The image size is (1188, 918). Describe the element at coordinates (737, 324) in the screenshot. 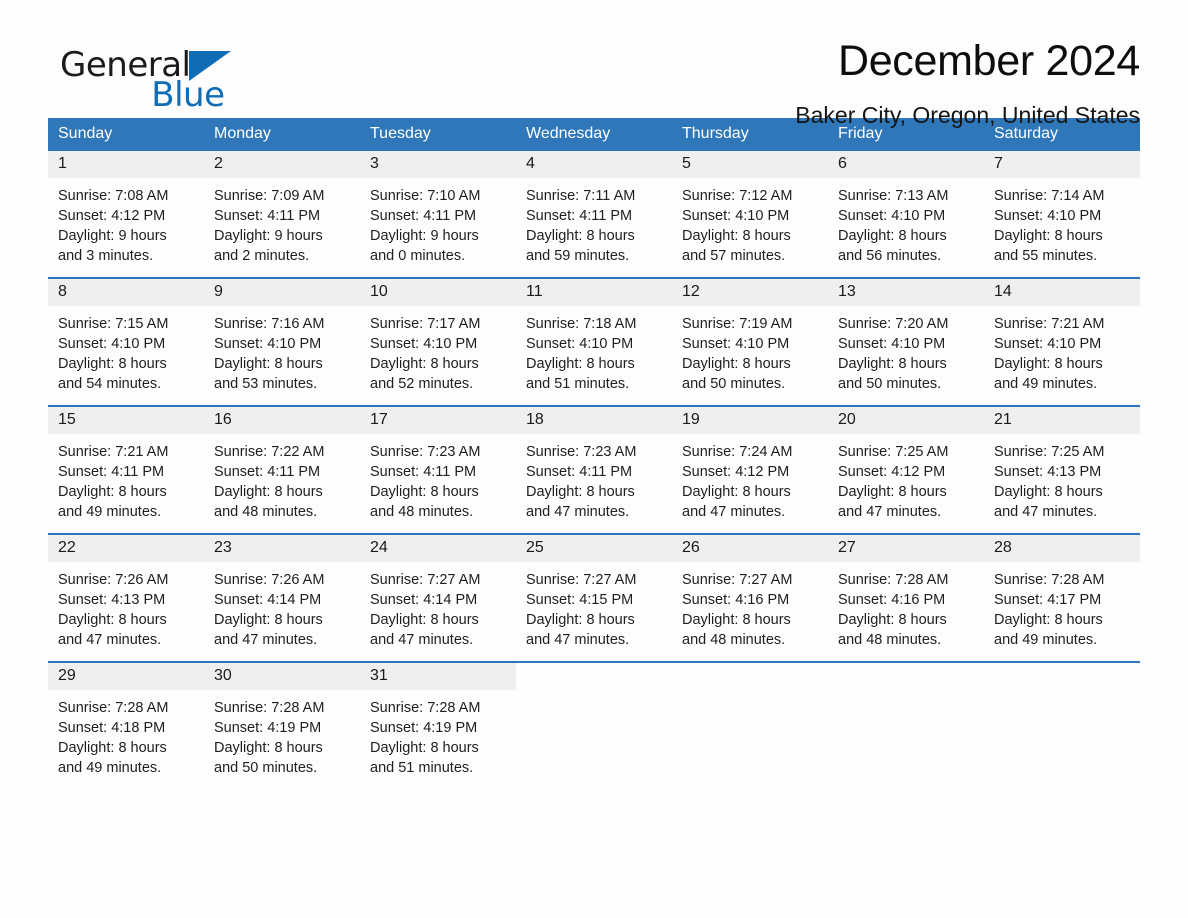

I see `sunrise-text: Sunrise: 7:19 AM` at that location.